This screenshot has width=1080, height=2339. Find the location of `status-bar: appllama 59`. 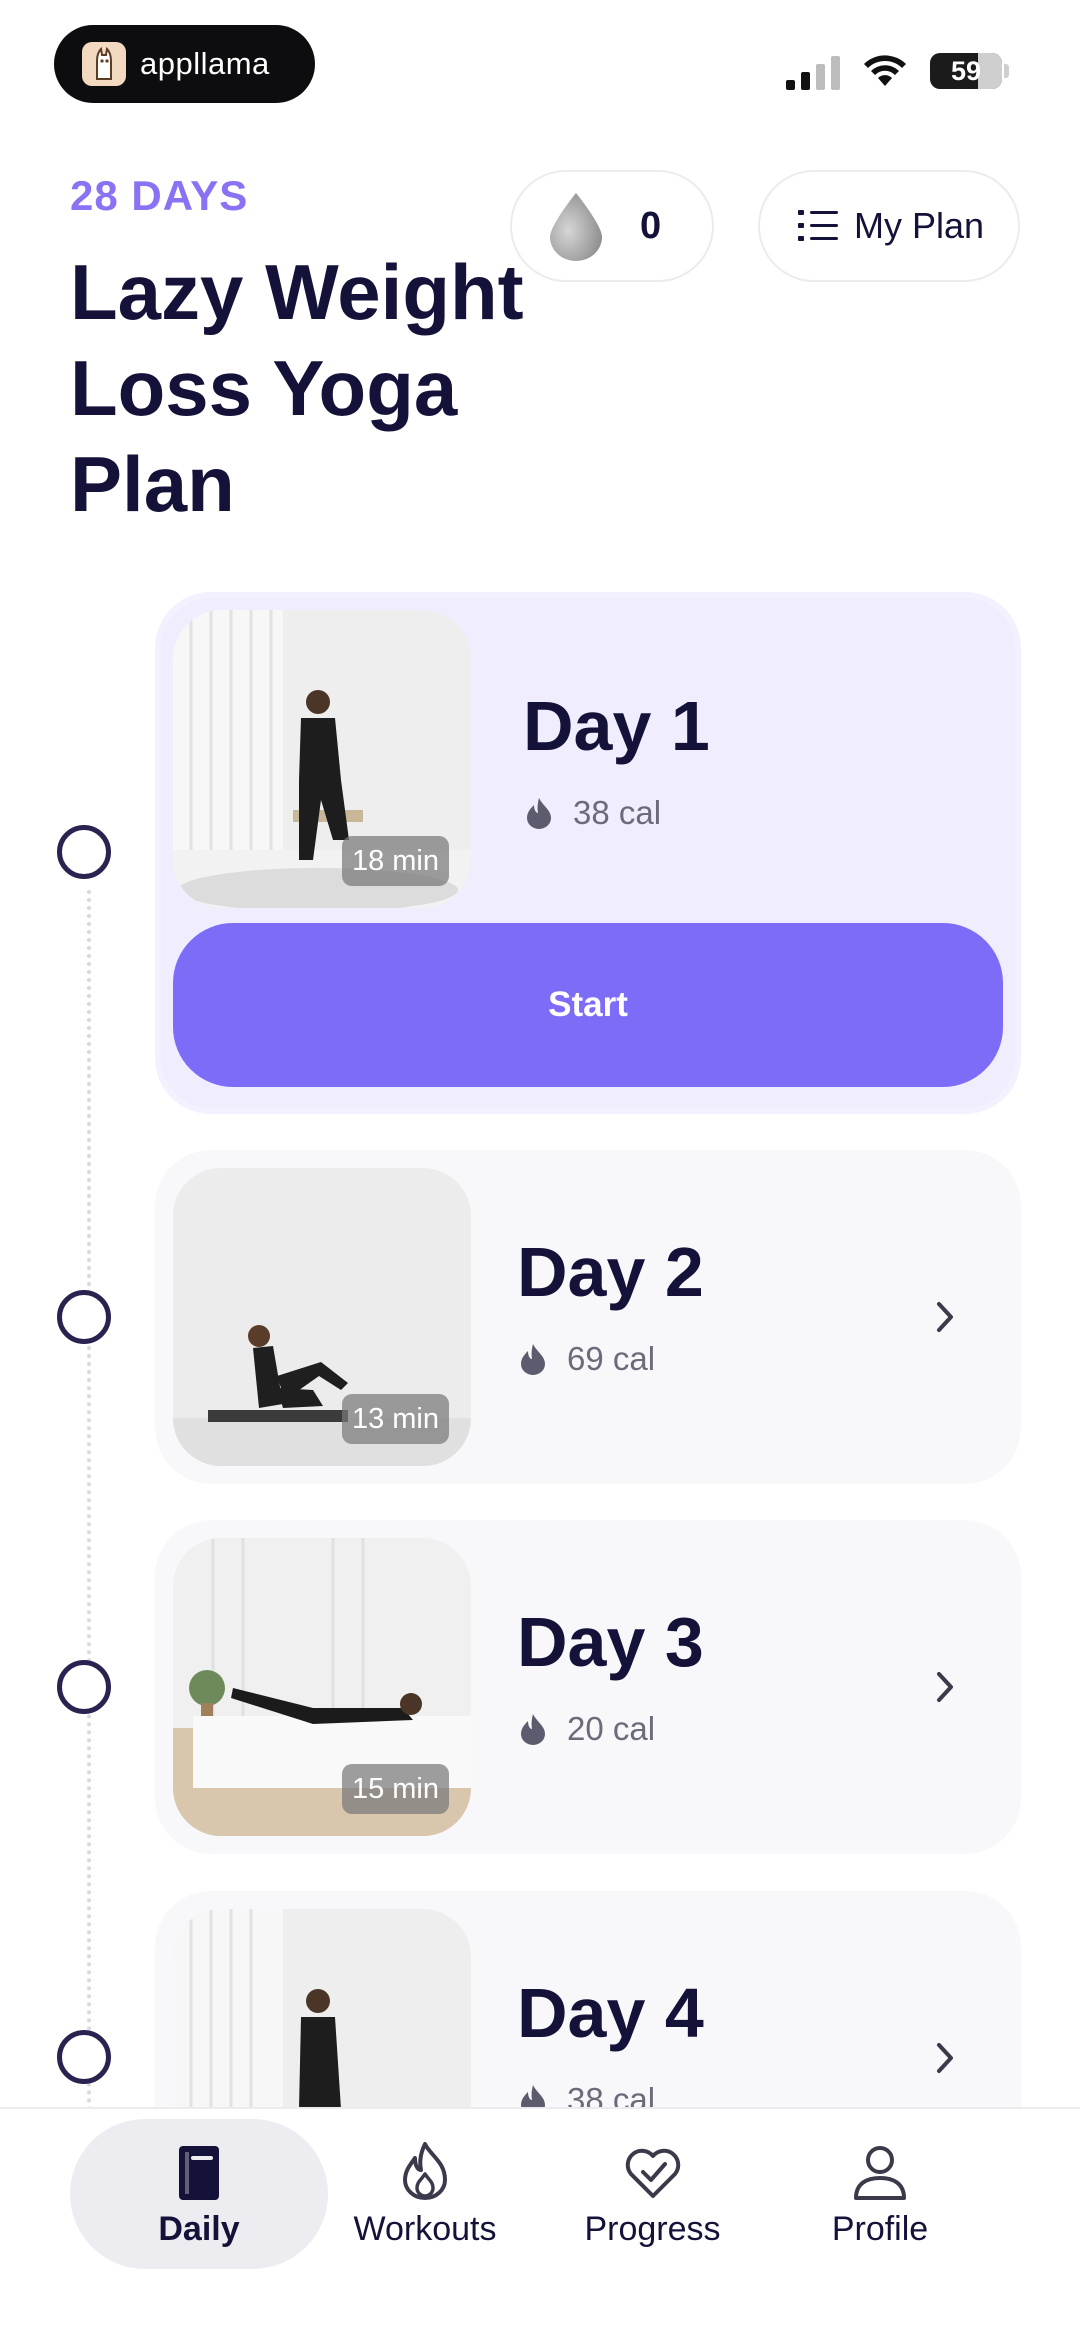

status-bar: appllama 59 is located at coordinates (540, 60).